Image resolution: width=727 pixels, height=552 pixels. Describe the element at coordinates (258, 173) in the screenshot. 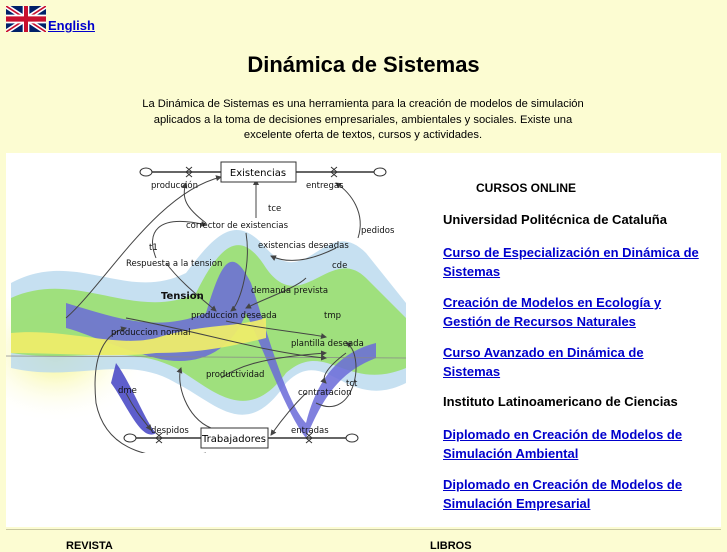

I see `diagram-existencias-label: Existencias` at that location.